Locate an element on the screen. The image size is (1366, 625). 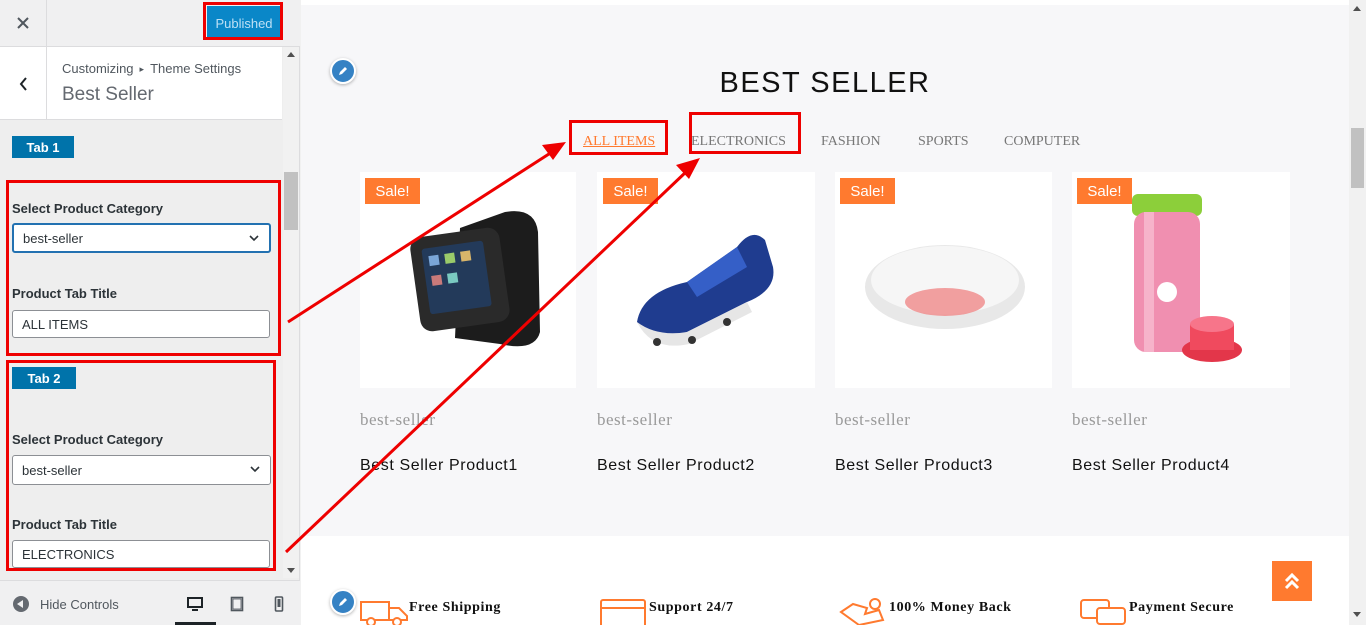
filter-tab-computer: COMPUTER is located at coordinates (1042, 142).